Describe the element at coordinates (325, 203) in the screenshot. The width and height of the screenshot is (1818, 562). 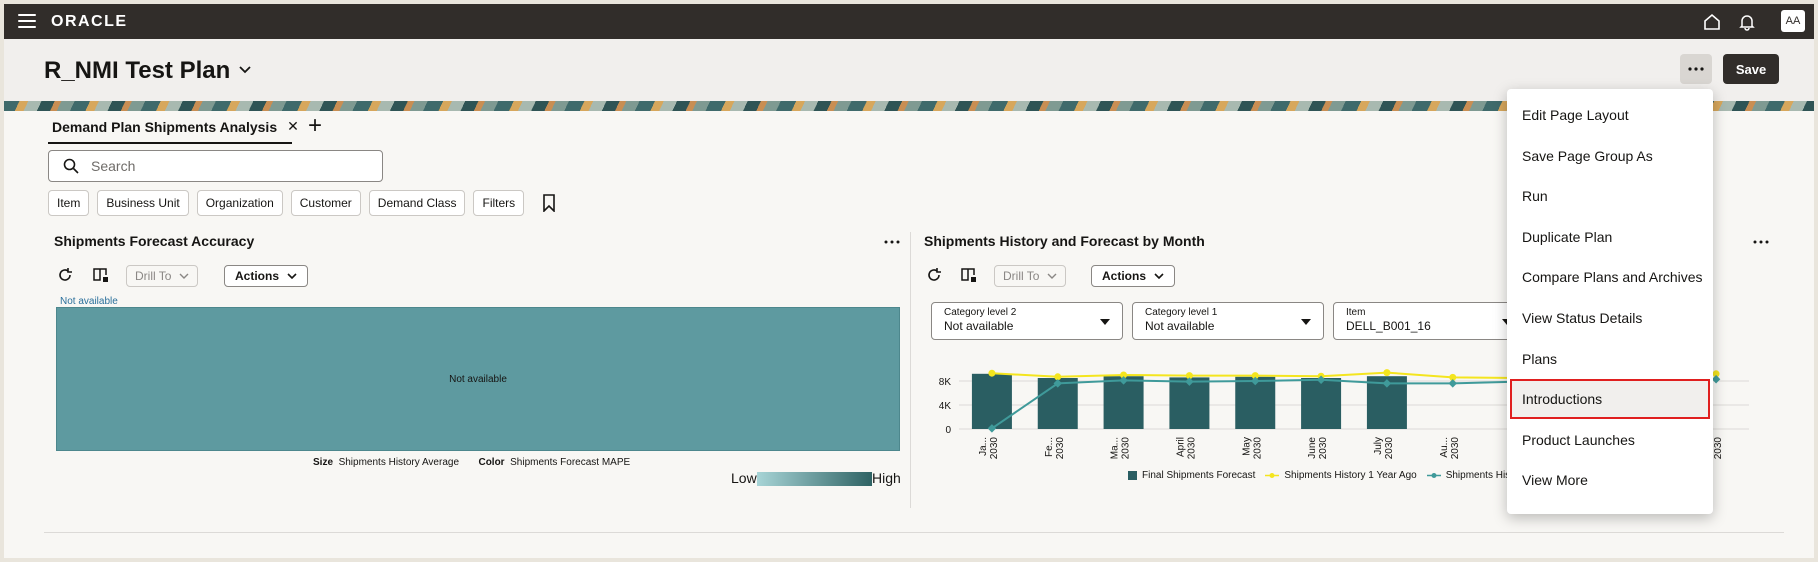
I see `filter-chip-customer: Customer` at that location.